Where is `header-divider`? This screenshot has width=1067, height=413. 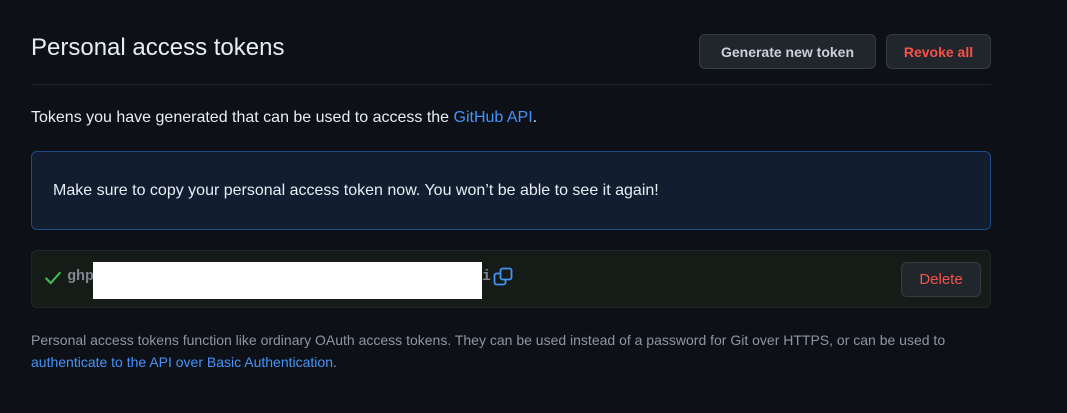 header-divider is located at coordinates (511, 84).